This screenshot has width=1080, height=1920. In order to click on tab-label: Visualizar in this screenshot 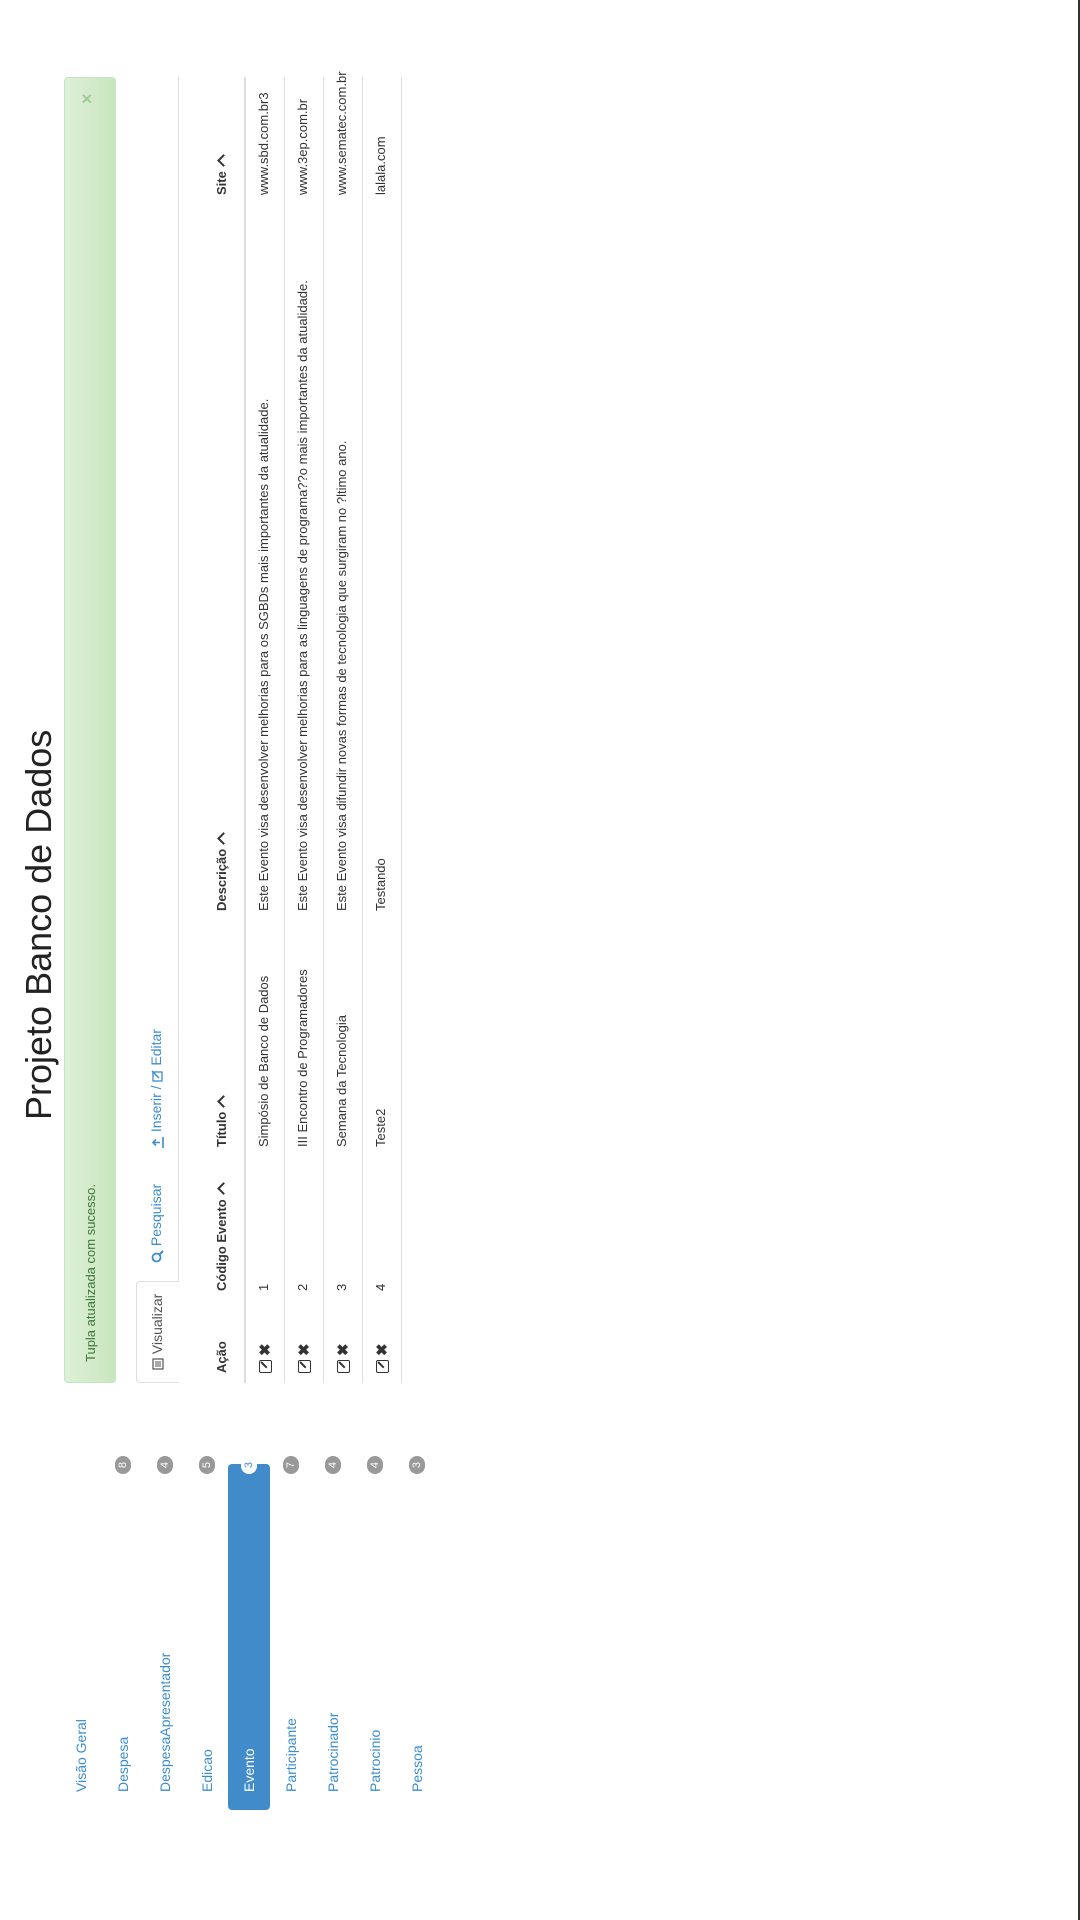, I will do `click(157, 1324)`.